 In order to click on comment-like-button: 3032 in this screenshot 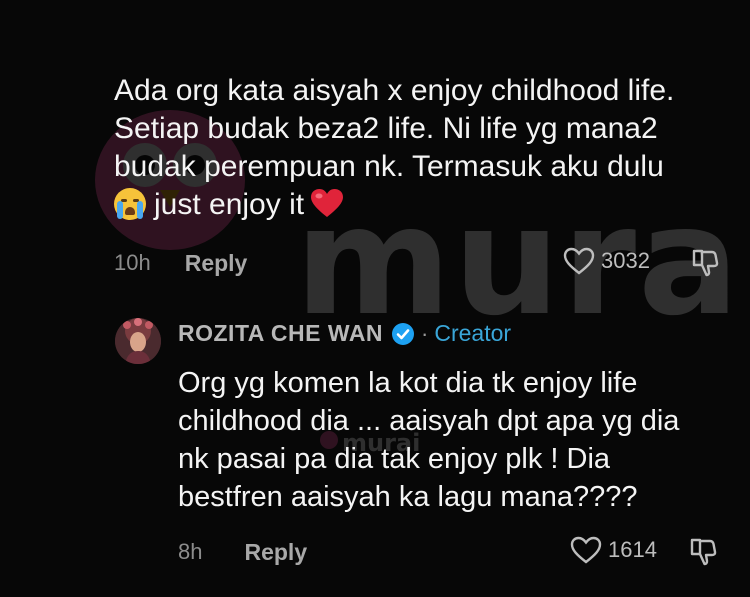, I will do `click(606, 261)`.